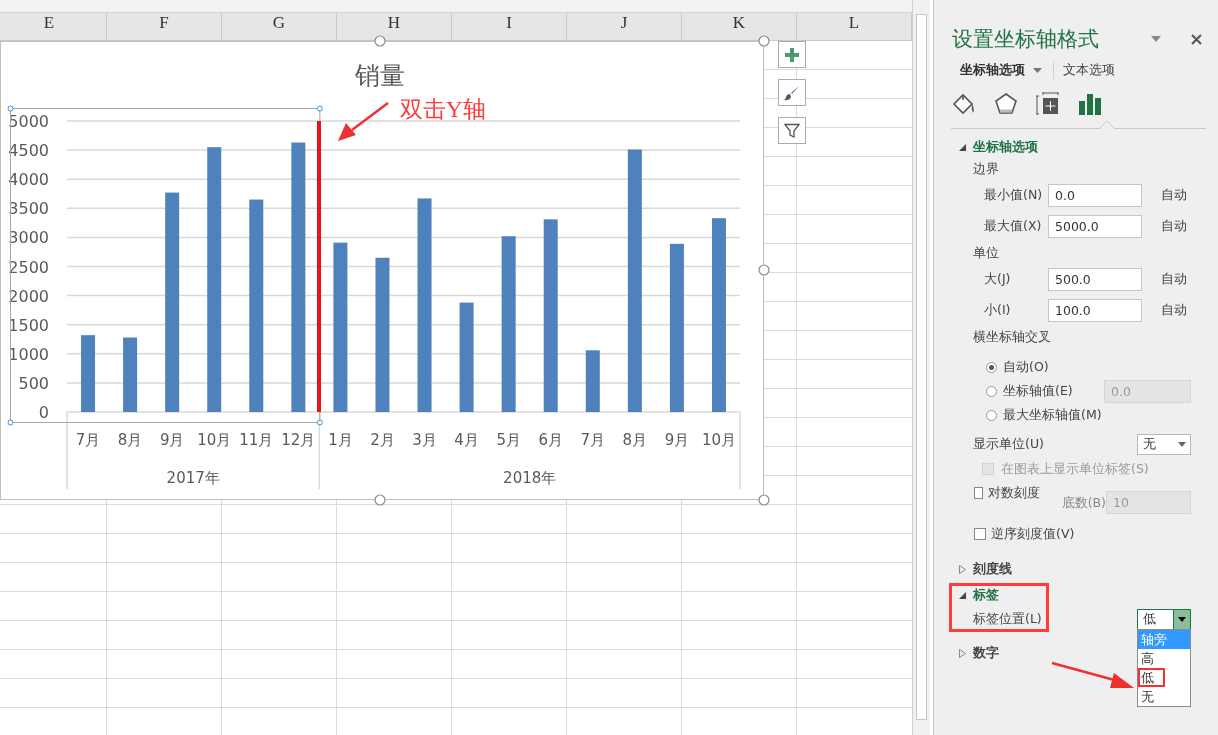 Image resolution: width=1218 pixels, height=735 pixels. Describe the element at coordinates (992, 569) in the screenshot. I see `section-header: 刻度线` at that location.